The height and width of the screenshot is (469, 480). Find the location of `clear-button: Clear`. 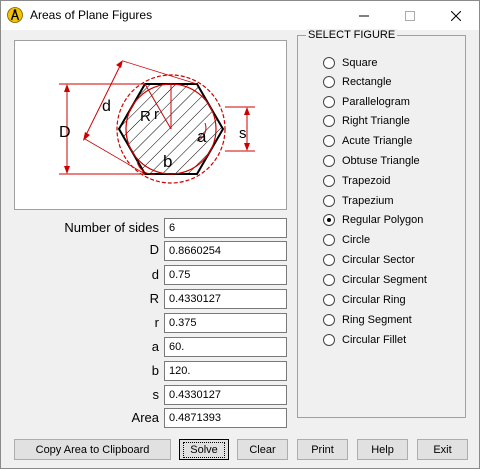

clear-button: Clear is located at coordinates (262, 449).